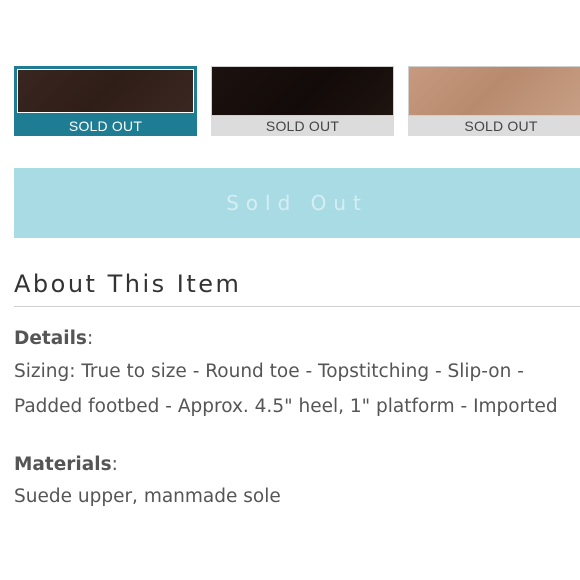 The width and height of the screenshot is (580, 580). Describe the element at coordinates (294, 339) in the screenshot. I see `details-heading-line: Details:` at that location.